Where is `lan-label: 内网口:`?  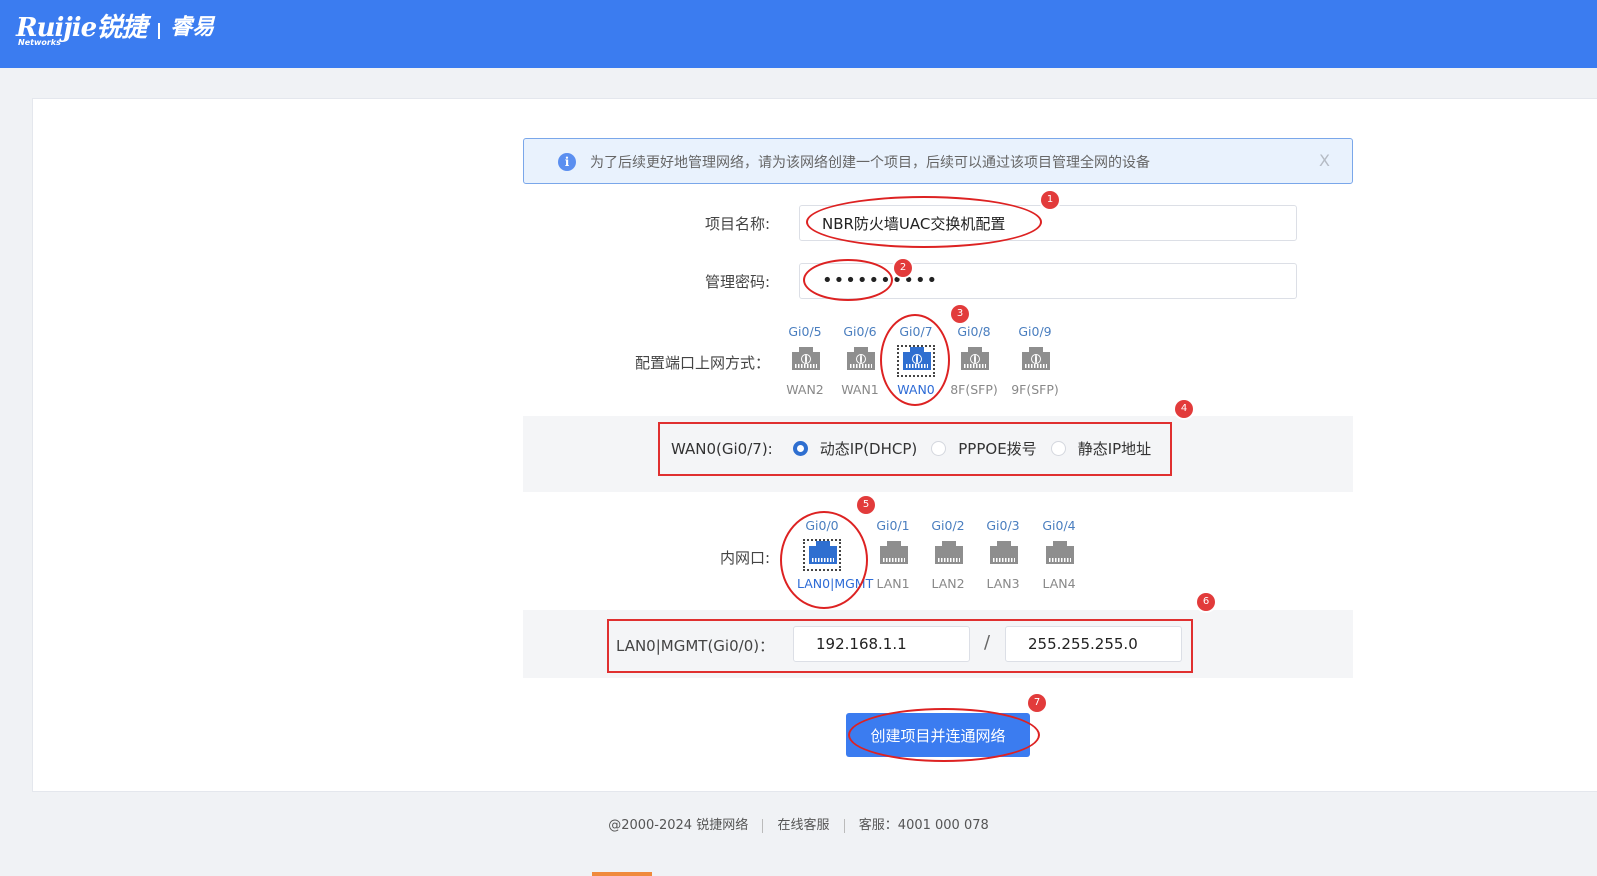 lan-label: 内网口: is located at coordinates (744, 558).